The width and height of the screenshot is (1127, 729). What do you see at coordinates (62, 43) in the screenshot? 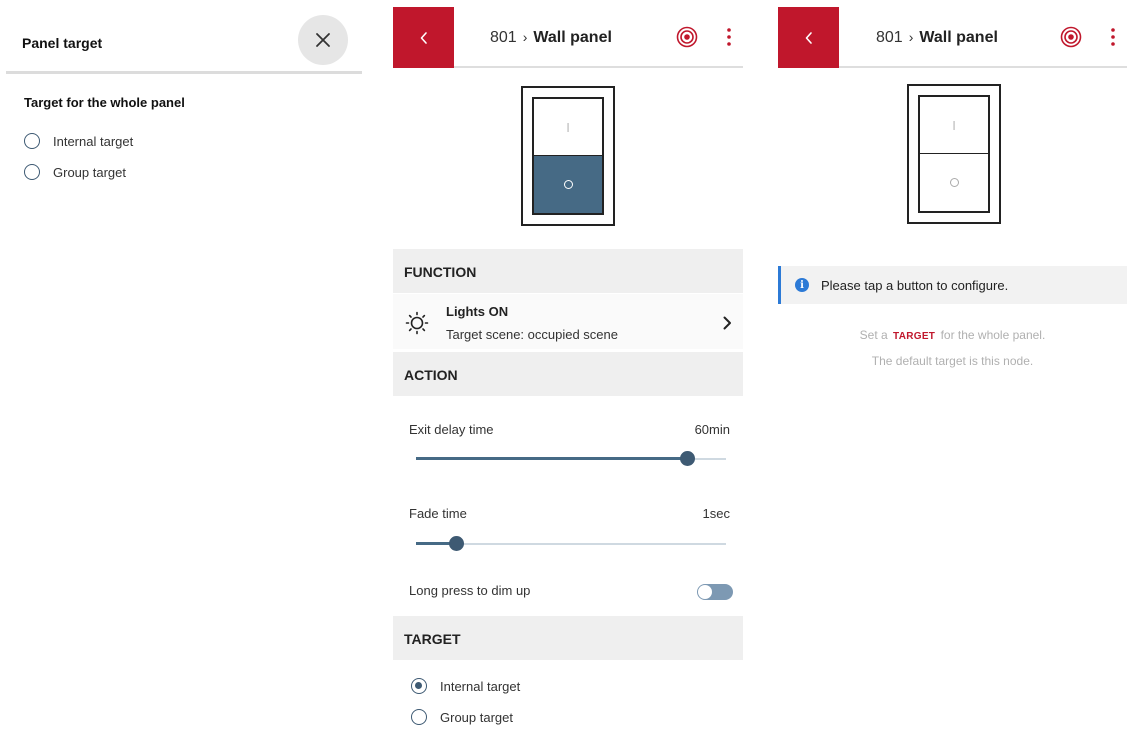
I see `sheet-title: Panel target` at bounding box center [62, 43].